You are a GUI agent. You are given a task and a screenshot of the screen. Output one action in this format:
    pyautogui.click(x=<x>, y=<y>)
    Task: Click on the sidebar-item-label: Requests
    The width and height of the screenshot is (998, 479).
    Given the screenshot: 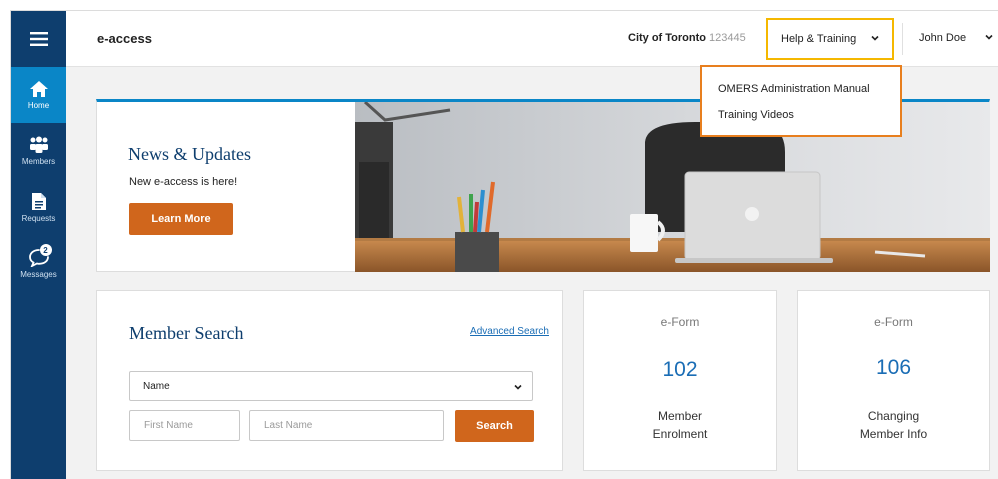 What is the action you would take?
    pyautogui.click(x=38, y=218)
    